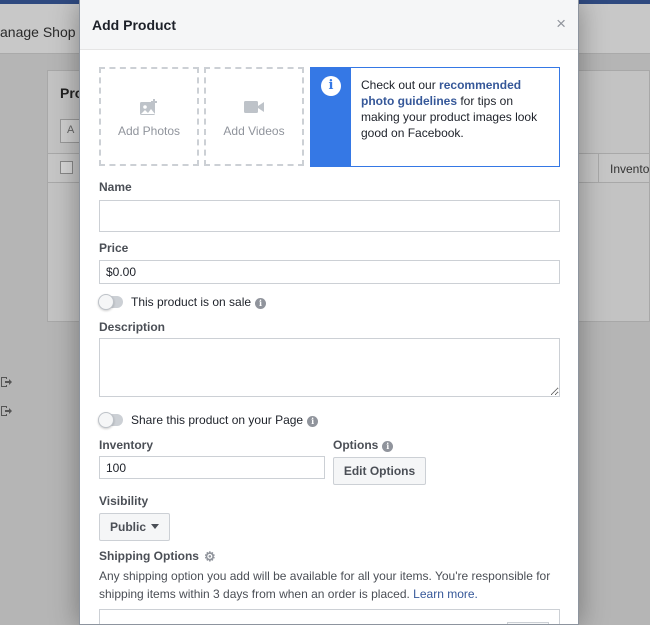  I want to click on shipping-label-row: Shipping Options ⚙, so click(157, 557).